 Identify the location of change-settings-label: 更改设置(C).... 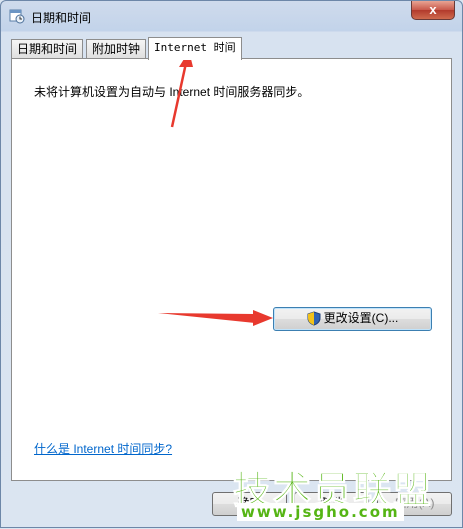
(361, 318).